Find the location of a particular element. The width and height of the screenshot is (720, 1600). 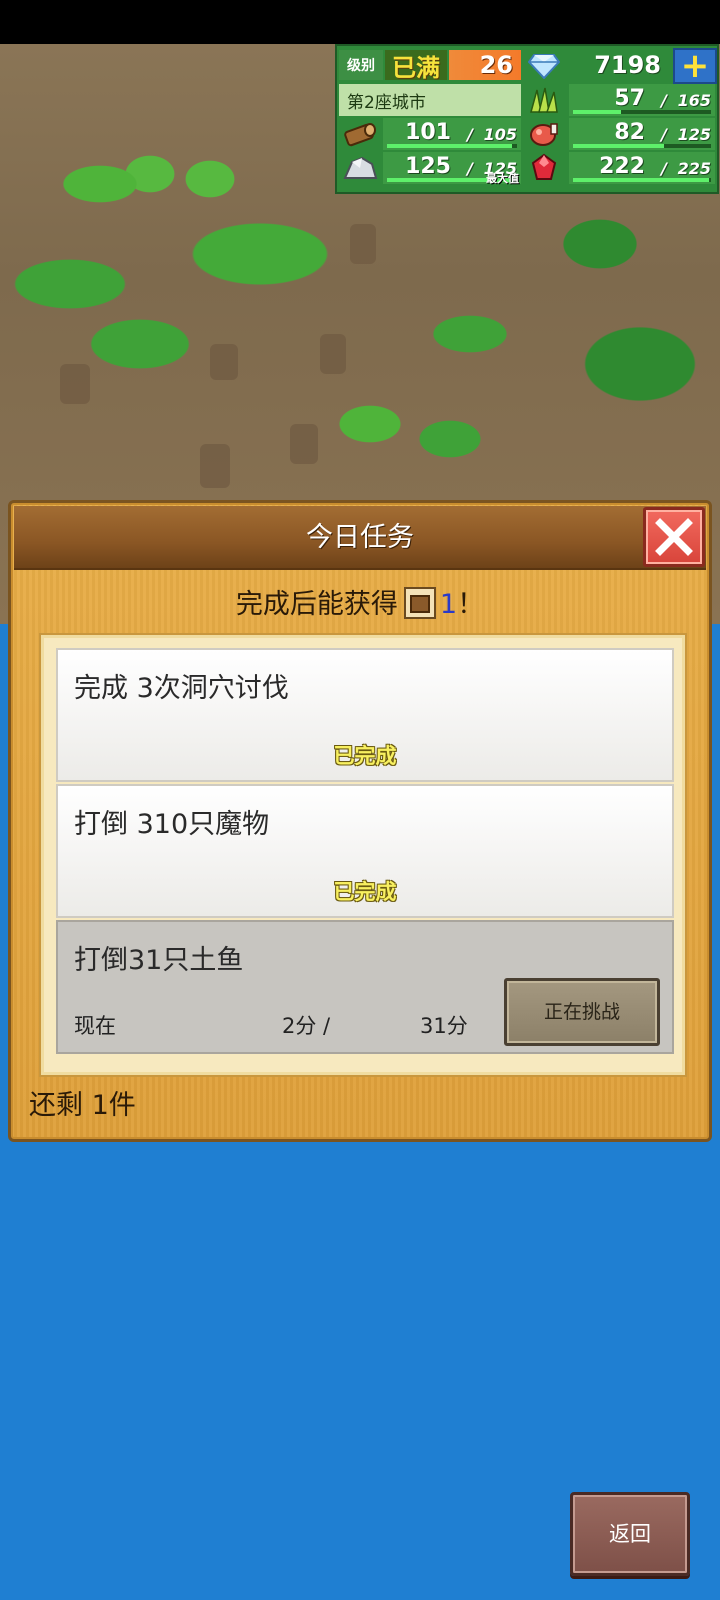

task-item-active: 打倒31只土鱼 现在 2分 / 31分 正在挑战 is located at coordinates (365, 987).